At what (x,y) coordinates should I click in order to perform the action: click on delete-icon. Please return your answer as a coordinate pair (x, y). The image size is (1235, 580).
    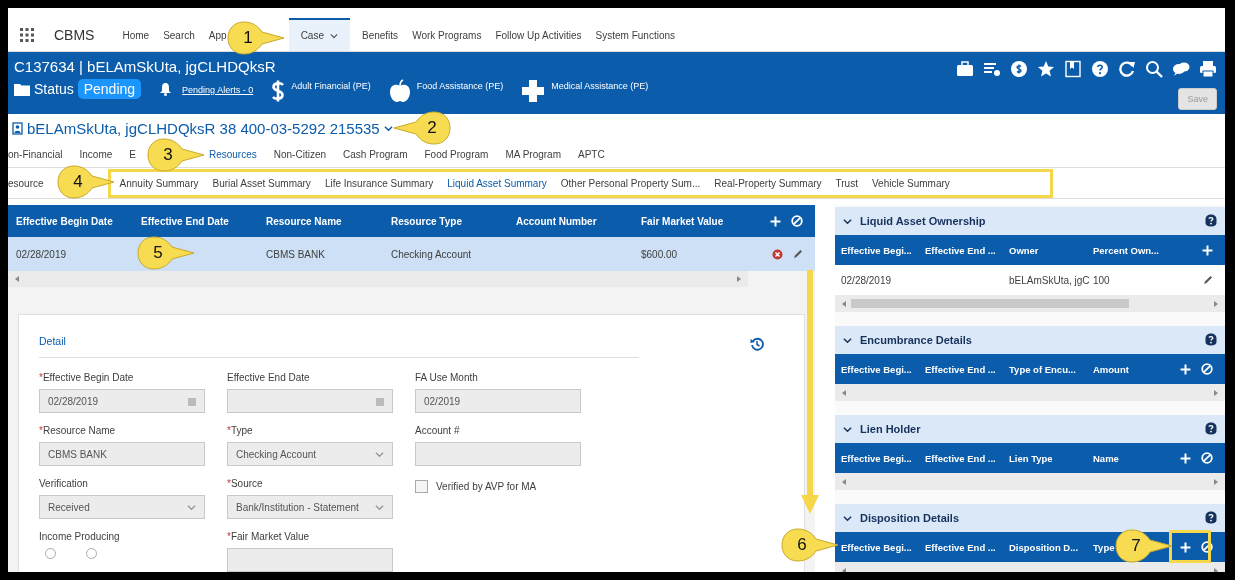
    Looking at the image, I should click on (777, 254).